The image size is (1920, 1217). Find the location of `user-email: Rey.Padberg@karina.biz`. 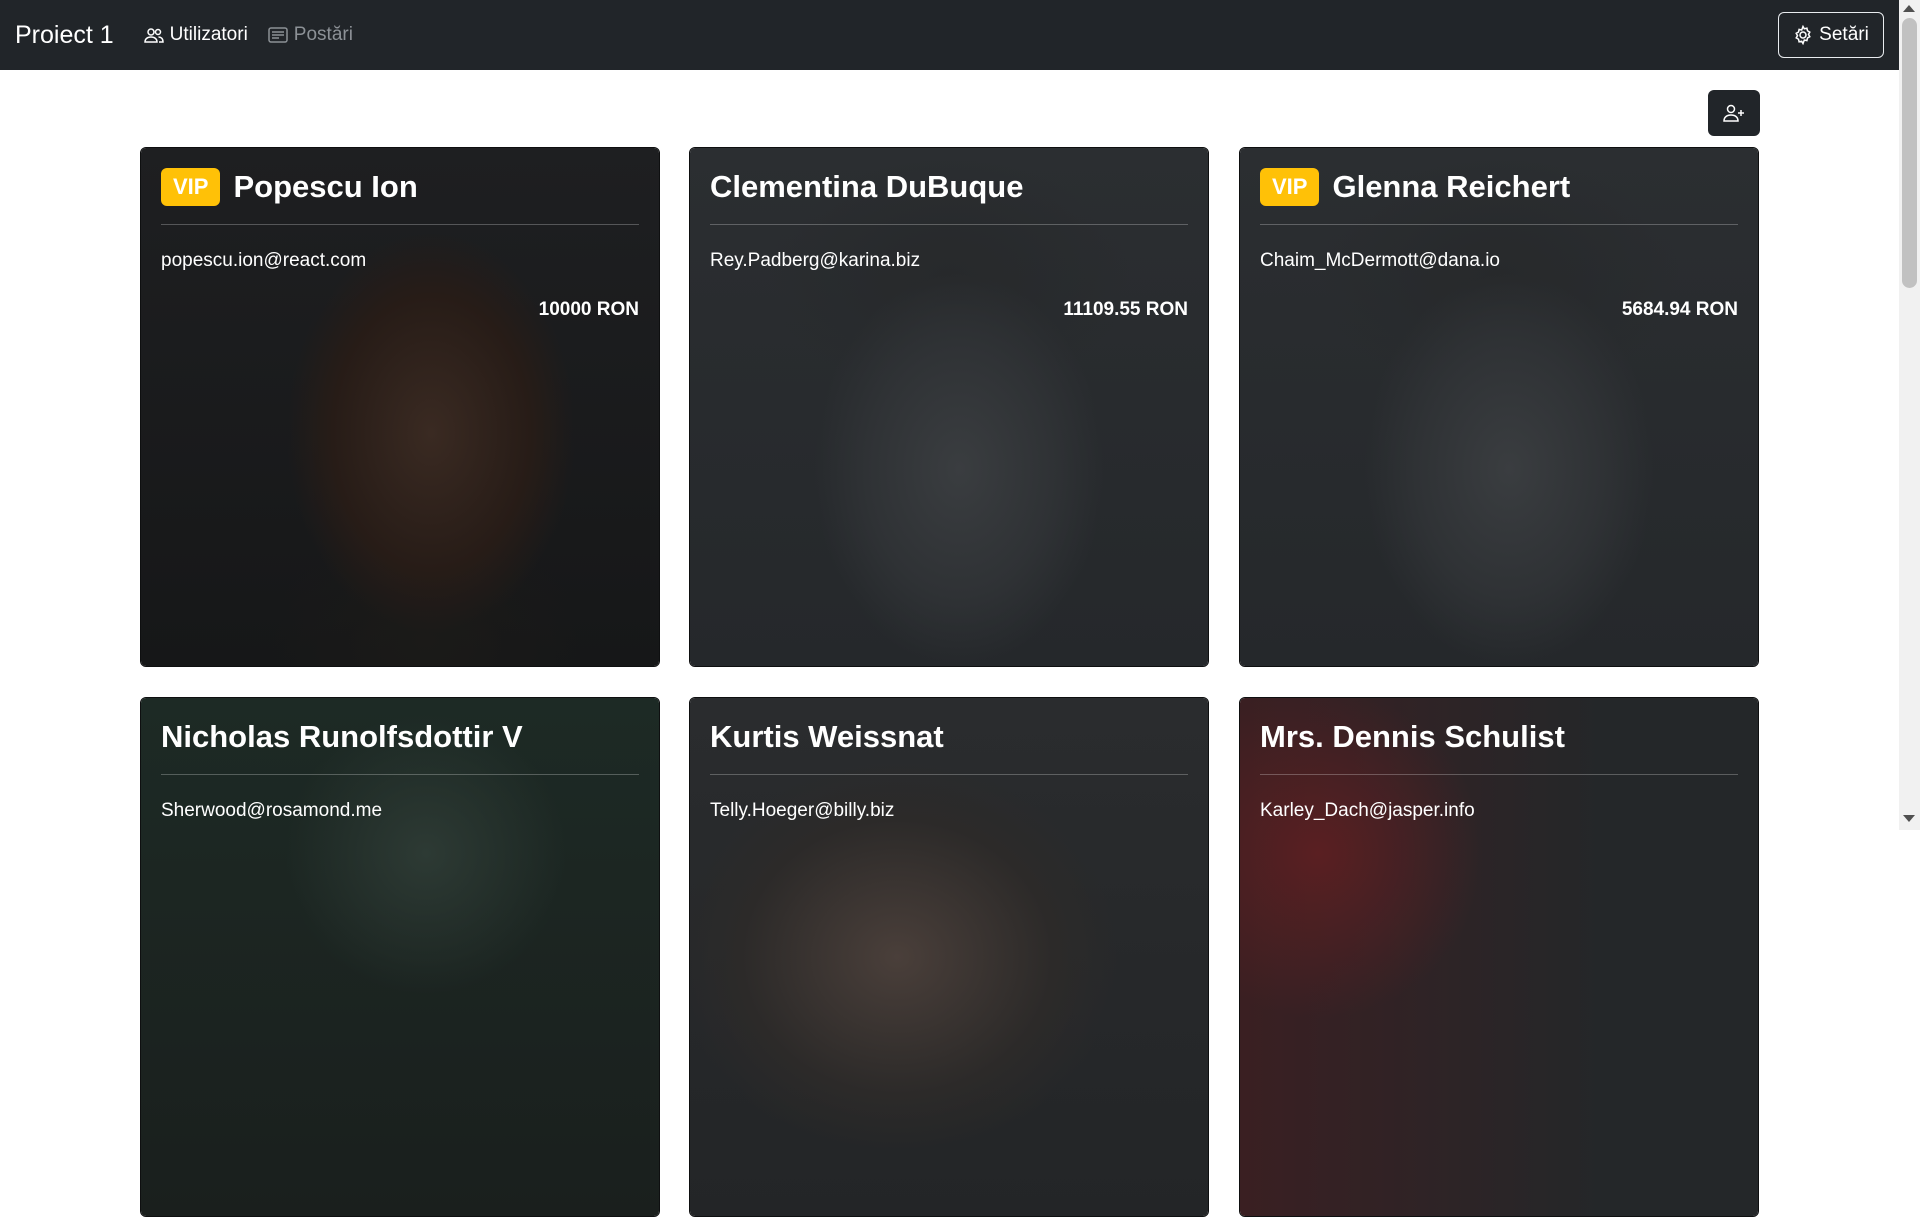

user-email: Rey.Padberg@karina.biz is located at coordinates (815, 260).